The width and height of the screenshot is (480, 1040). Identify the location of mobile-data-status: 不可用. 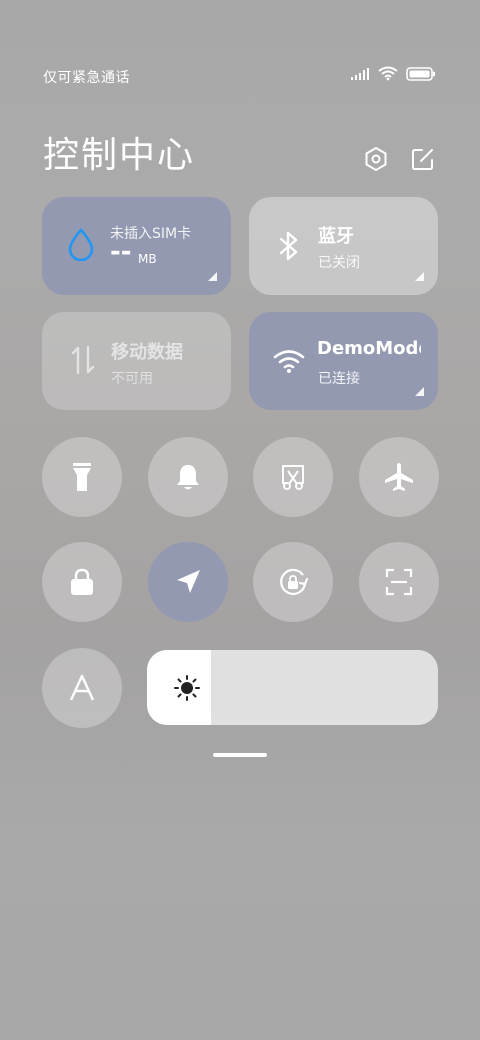
(132, 379).